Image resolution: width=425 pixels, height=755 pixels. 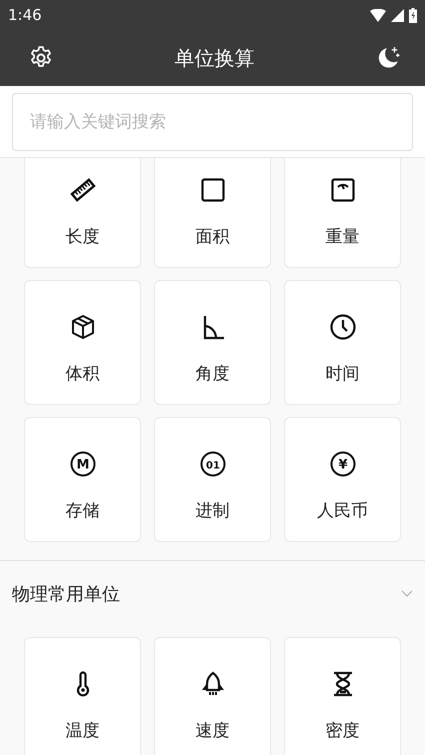 I want to click on clock-icon, so click(x=343, y=327).